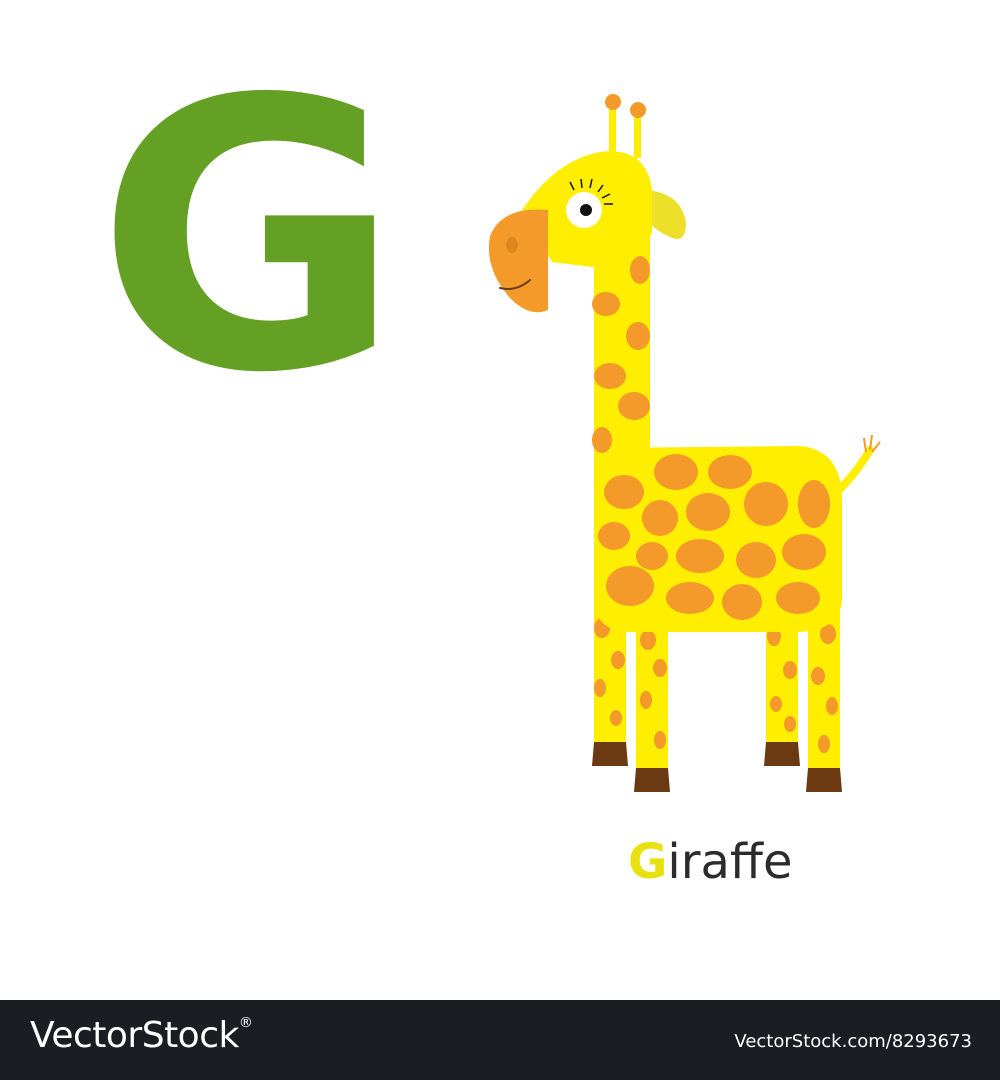  Describe the element at coordinates (853, 1041) in the screenshot. I see `vectorstock-url: VectorStock.com/8293673` at that location.